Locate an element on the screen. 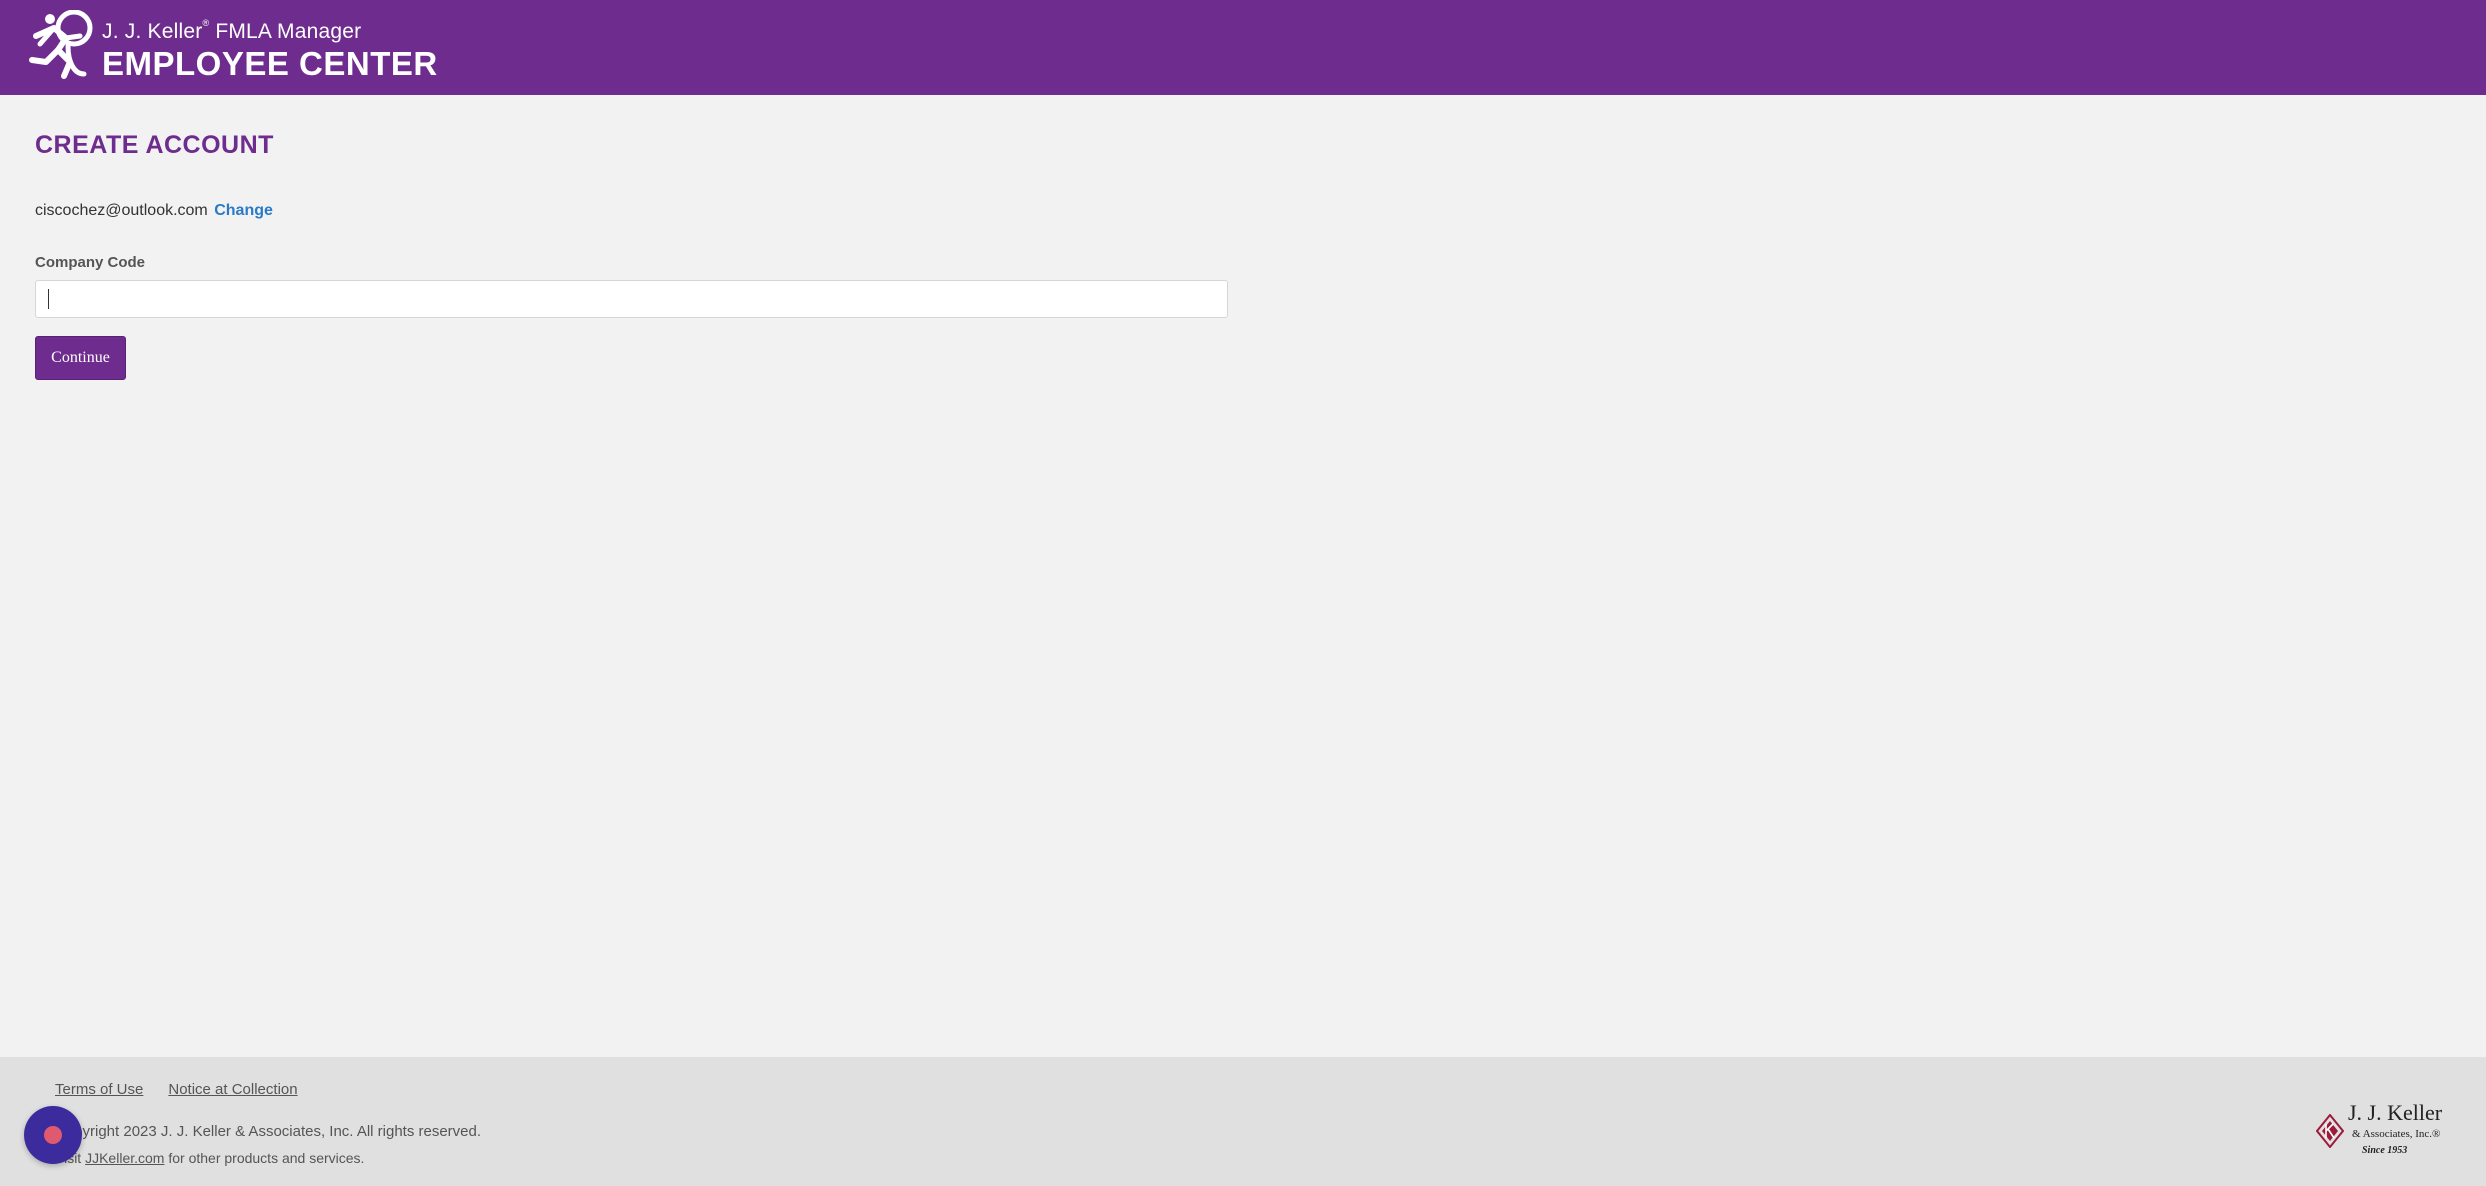 The width and height of the screenshot is (2486, 1186). running-figure-icon is located at coordinates (61, 44).